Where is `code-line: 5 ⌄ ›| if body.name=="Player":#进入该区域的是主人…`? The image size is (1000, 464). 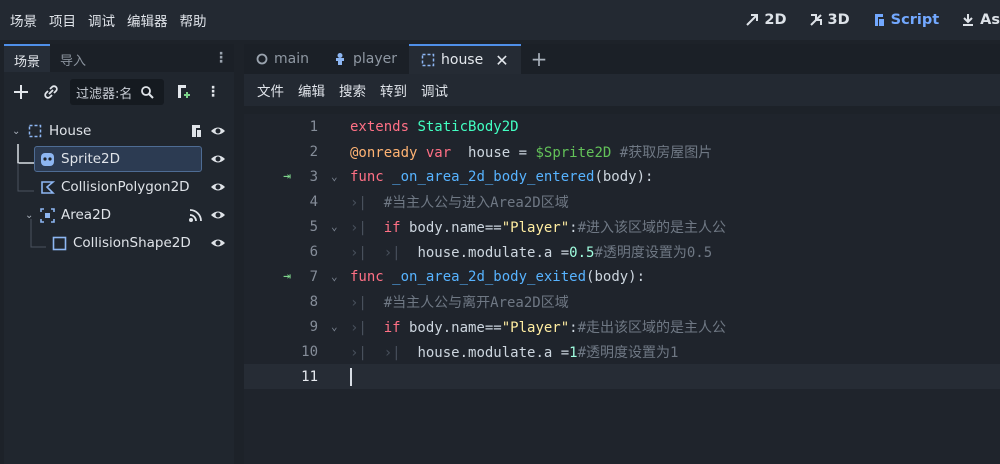
code-line: 5 ⌄ ›| if body.name=="Player":#进入该区域的是主人… is located at coordinates (518, 227).